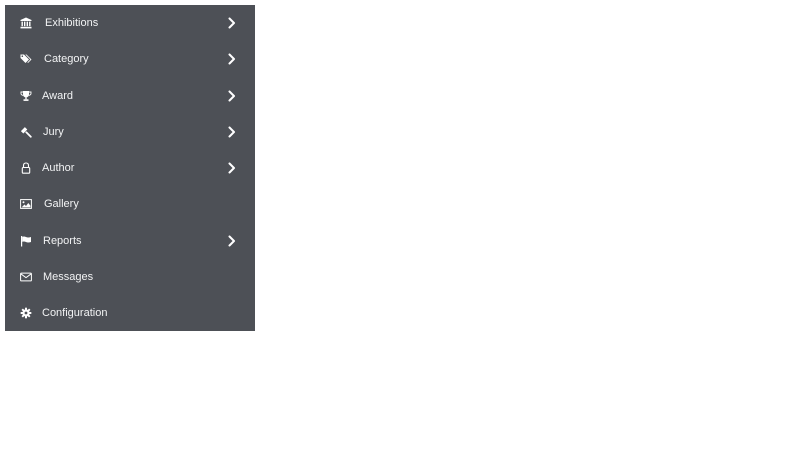 The image size is (800, 450). Describe the element at coordinates (26, 96) in the screenshot. I see `trophy-icon` at that location.